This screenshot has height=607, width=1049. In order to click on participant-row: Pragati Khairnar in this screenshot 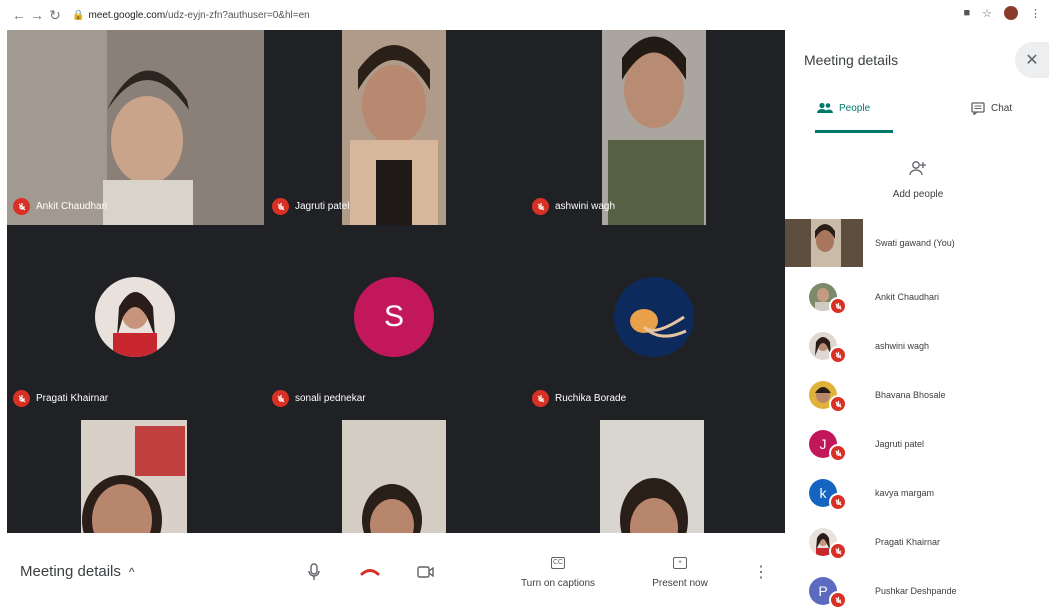, I will do `click(917, 542)`.